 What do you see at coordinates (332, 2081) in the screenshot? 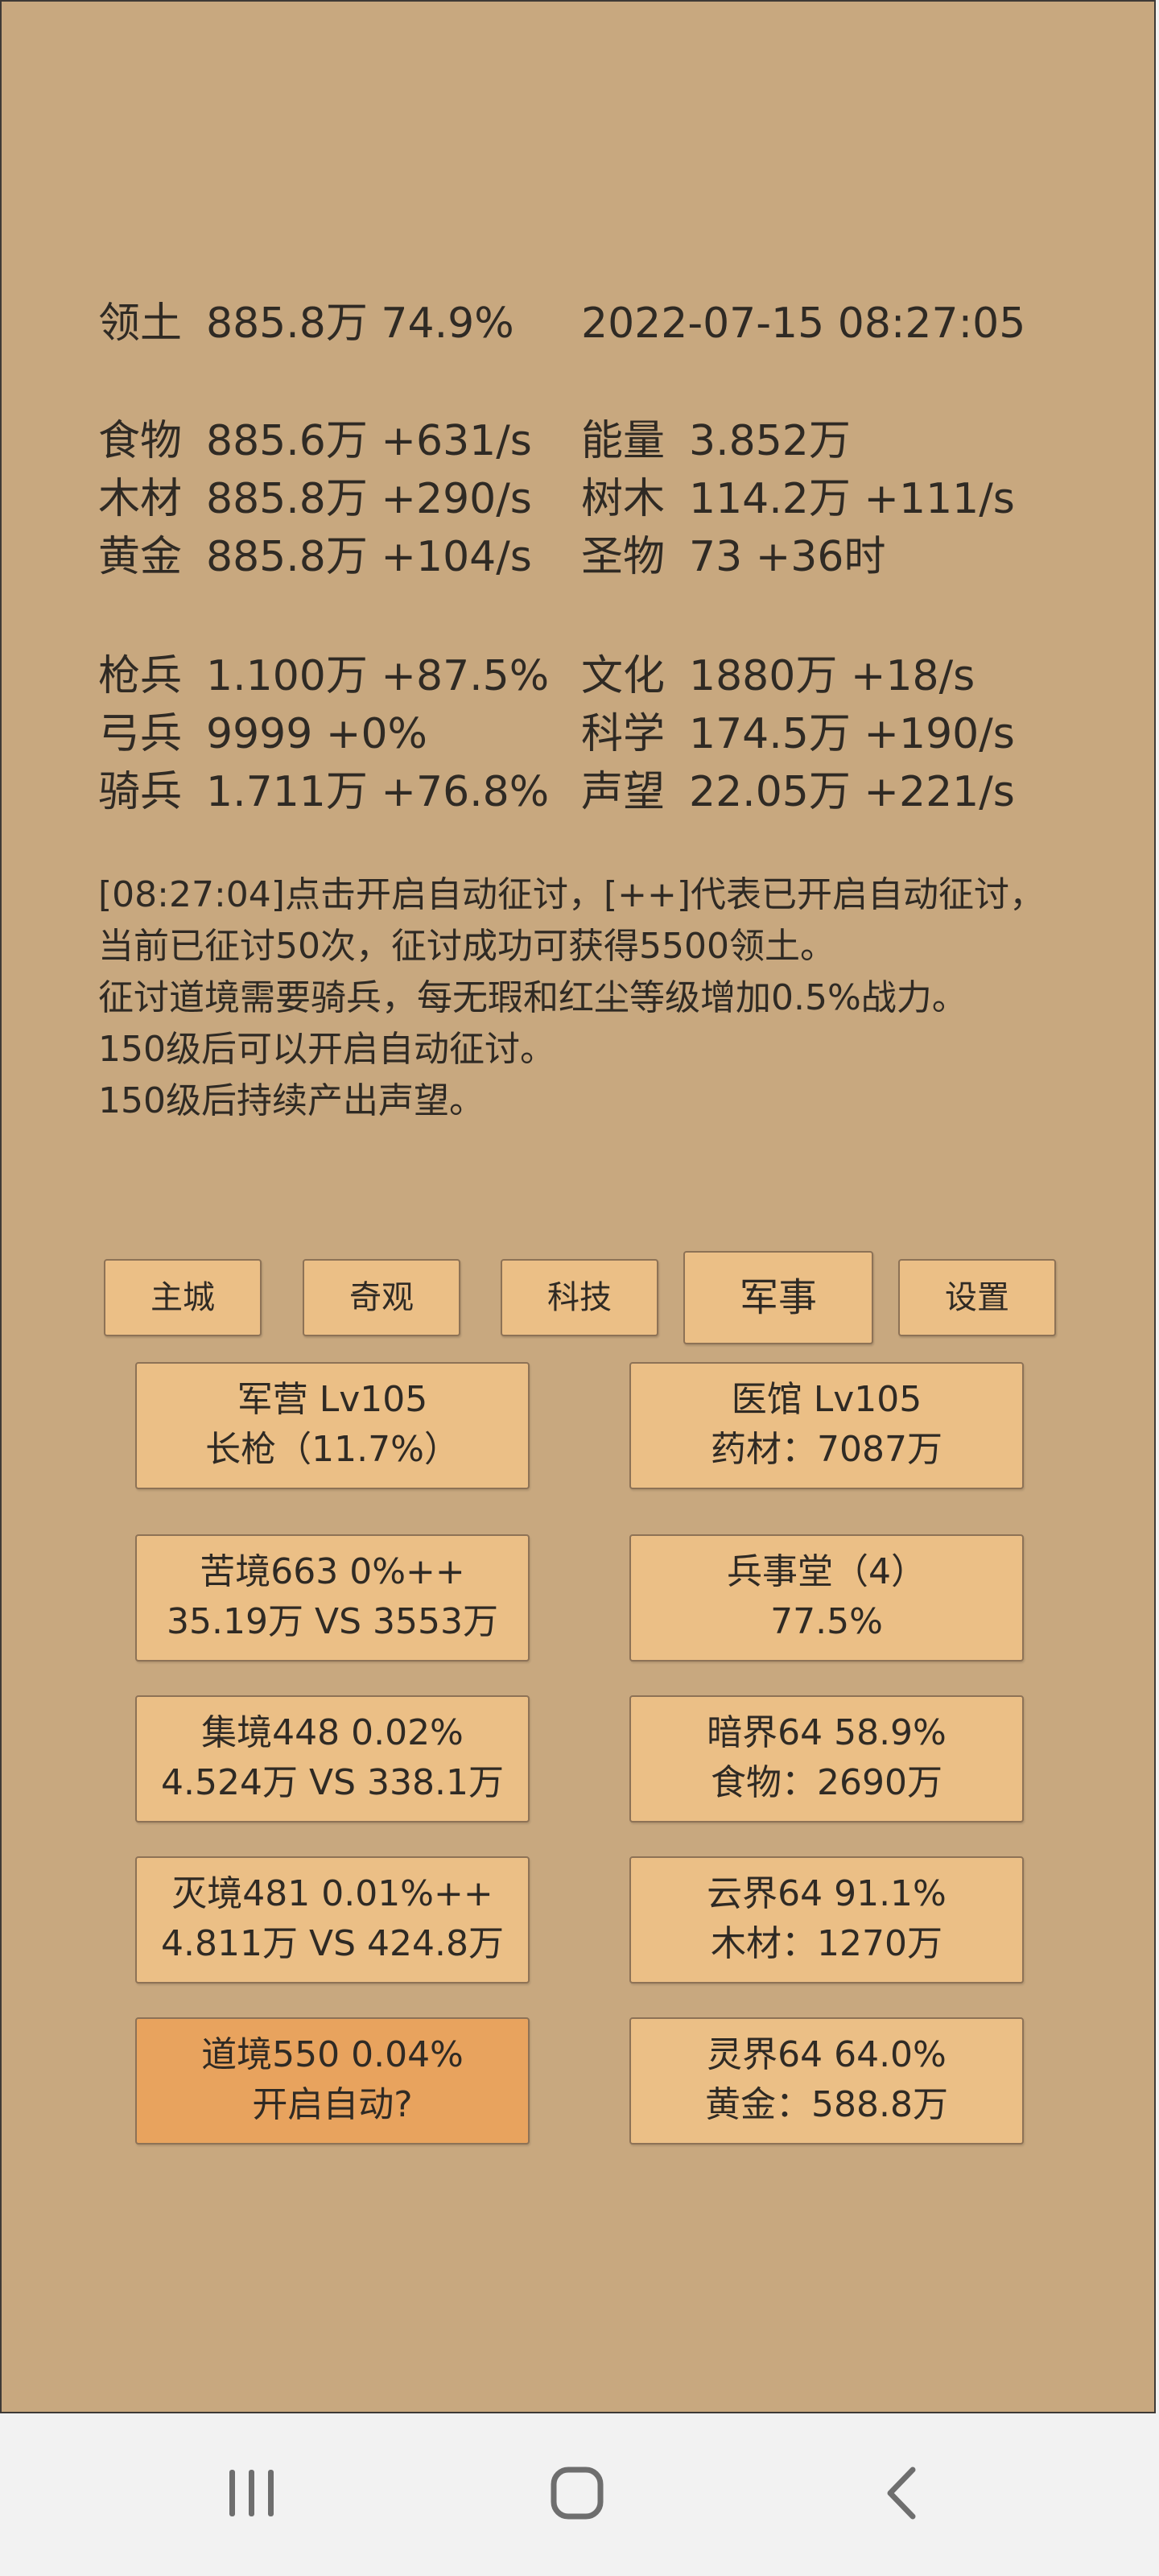
I see `card-dao-realm: 道境550 0.04% 开启自动?` at bounding box center [332, 2081].